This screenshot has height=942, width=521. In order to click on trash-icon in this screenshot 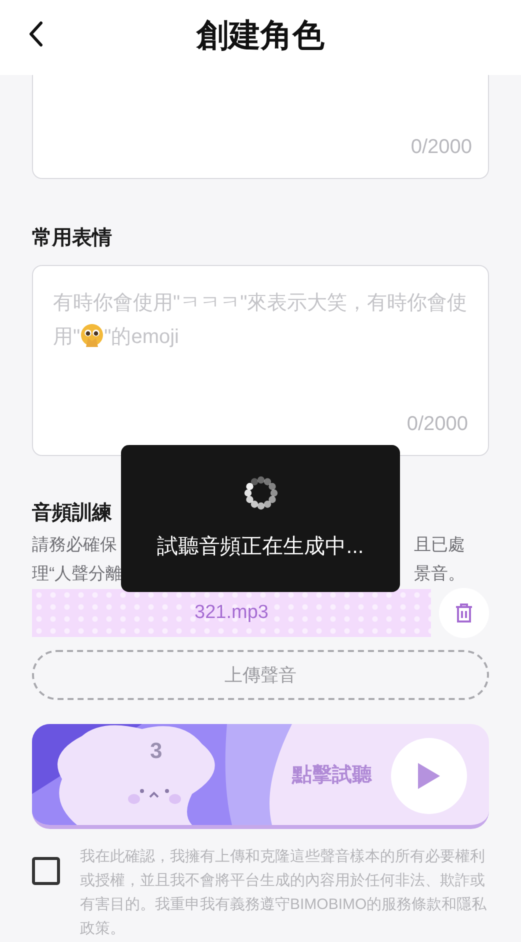, I will do `click(464, 613)`.